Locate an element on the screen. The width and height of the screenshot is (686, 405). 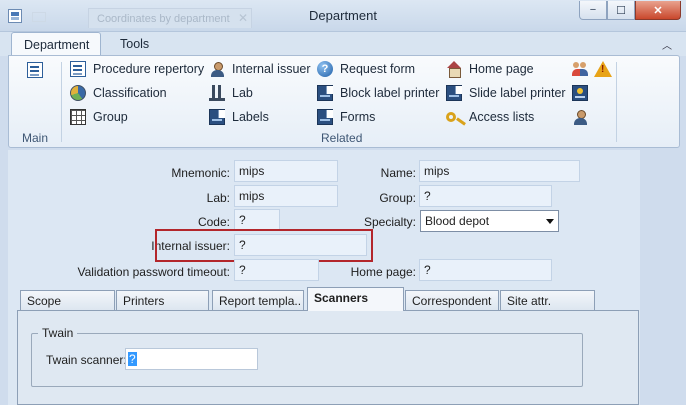
specialty-value: Blood depot is located at coordinates (457, 221).